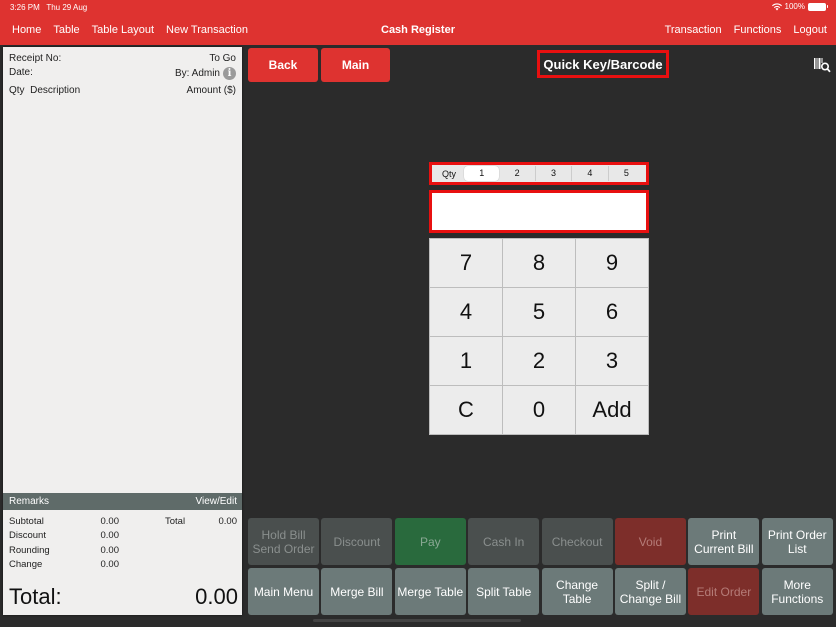 This screenshot has width=836, height=627. I want to click on more-functions-button: More Functions, so click(797, 591).